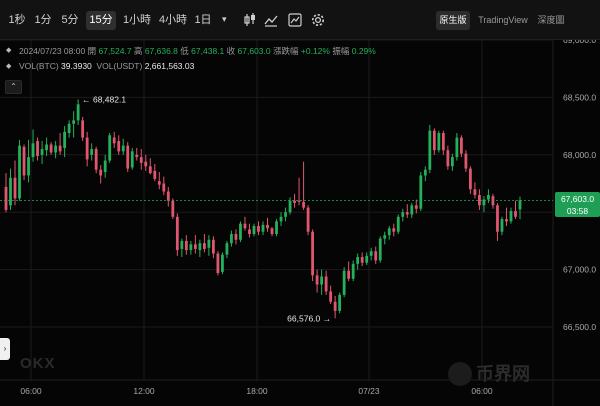  I want to click on close-label: 收, so click(231, 51).